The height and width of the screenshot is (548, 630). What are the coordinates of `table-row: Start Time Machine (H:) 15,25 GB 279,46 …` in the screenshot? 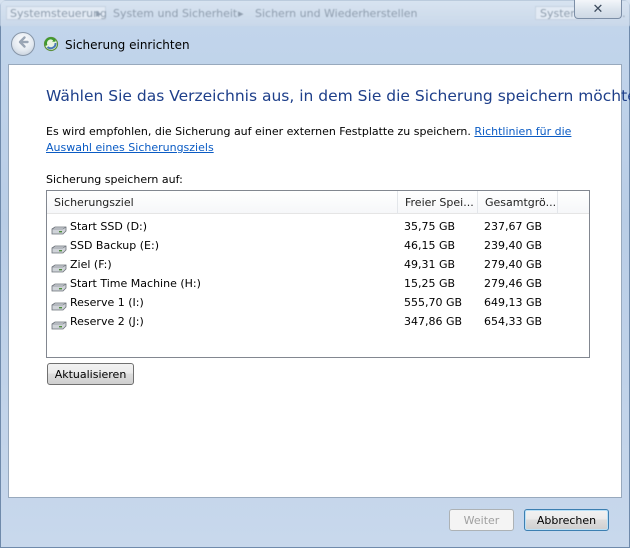 It's located at (318, 283).